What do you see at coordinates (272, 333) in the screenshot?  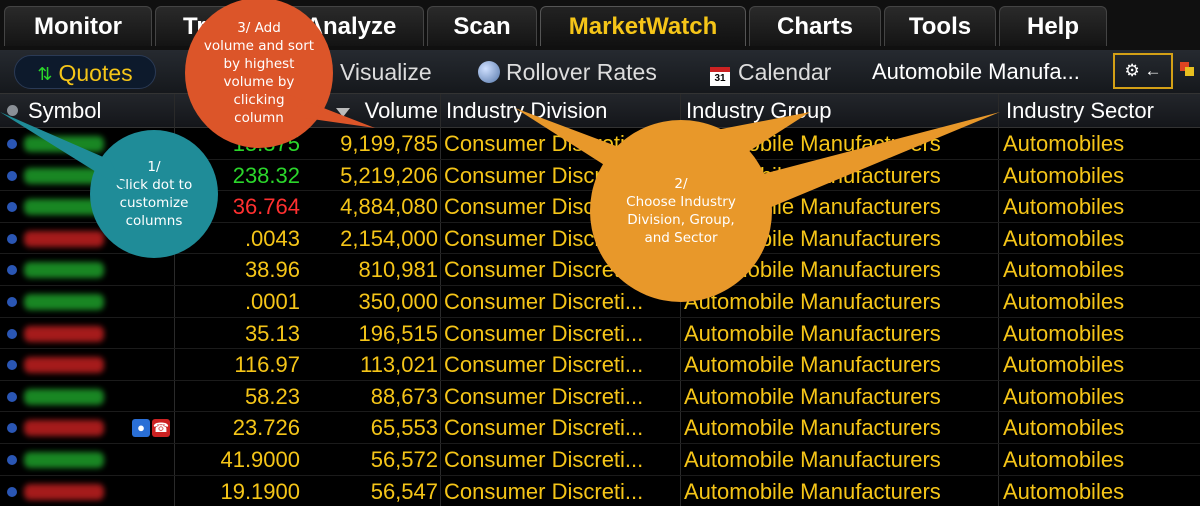 I see `last-price-cell: 35.13` at bounding box center [272, 333].